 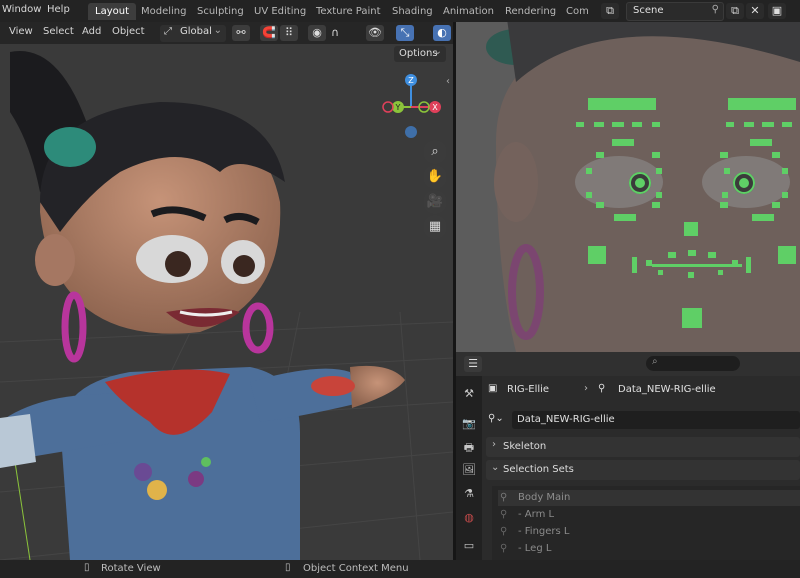 What do you see at coordinates (58, 31) in the screenshot?
I see `menu-select: Select` at bounding box center [58, 31].